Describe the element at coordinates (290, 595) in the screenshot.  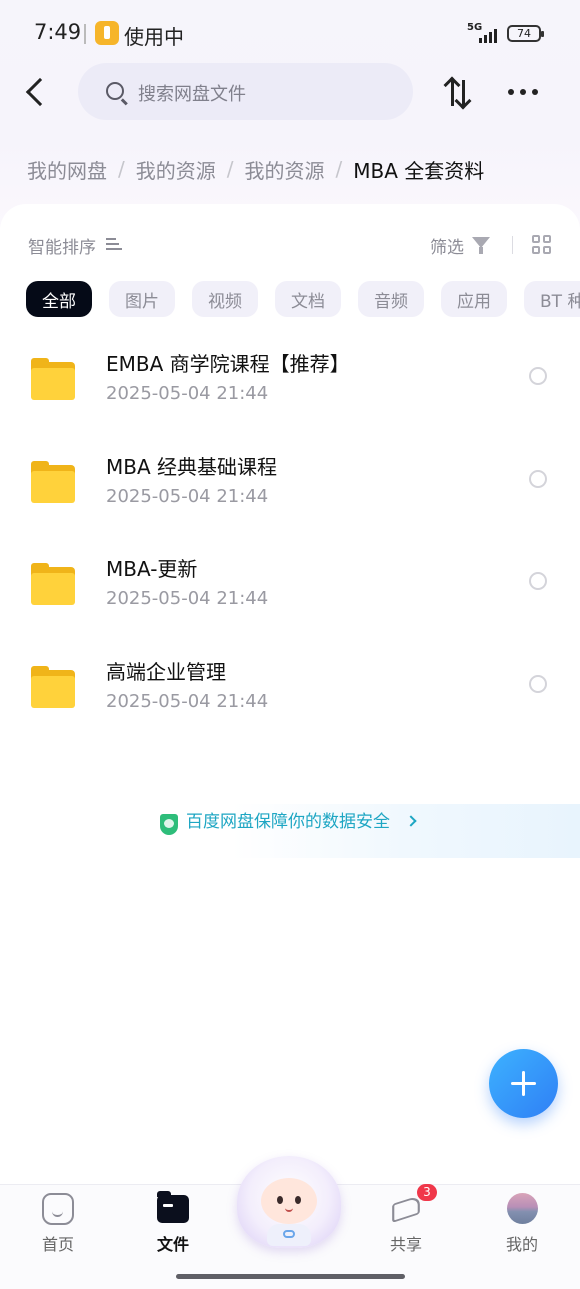
I see `file-row: MBA-更新 2025-05-04 21:44` at that location.